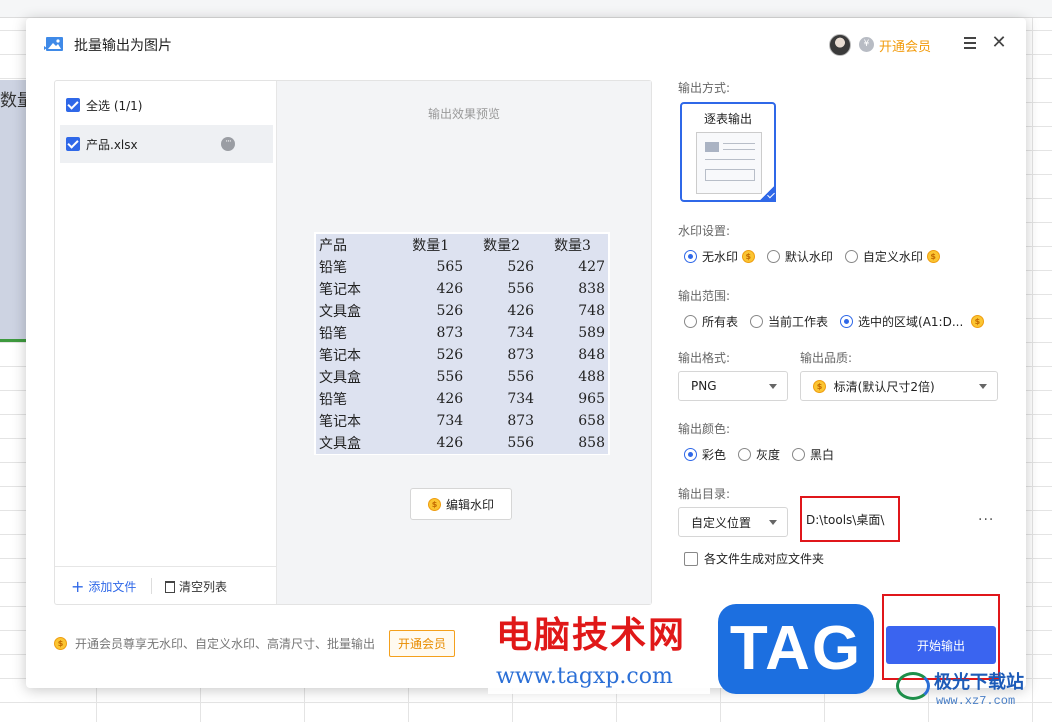 Image resolution: width=1052 pixels, height=722 pixels. Describe the element at coordinates (789, 321) in the screenshot. I see `range-option-current-sheet: 当前工作表` at that location.